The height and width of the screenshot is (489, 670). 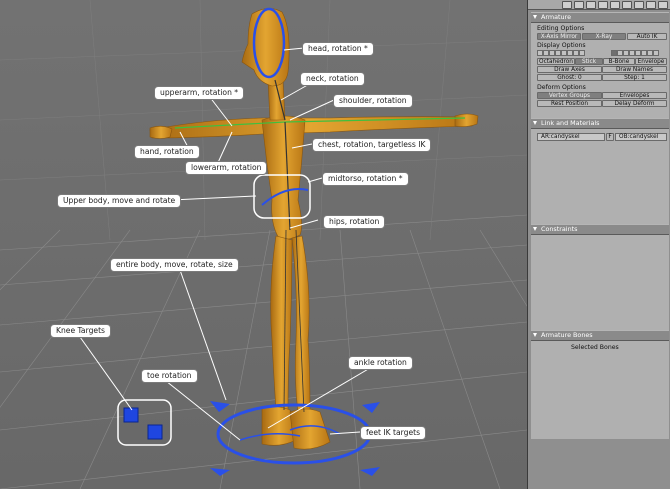 What do you see at coordinates (600, 390) in the screenshot?
I see `armature-bones-body: Selected Bones` at bounding box center [600, 390].